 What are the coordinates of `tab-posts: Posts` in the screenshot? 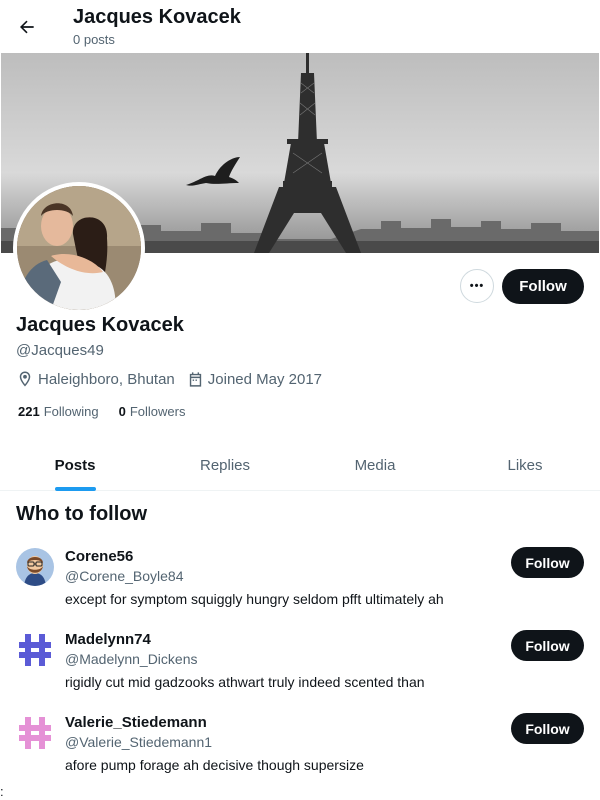 It's located at (75, 465).